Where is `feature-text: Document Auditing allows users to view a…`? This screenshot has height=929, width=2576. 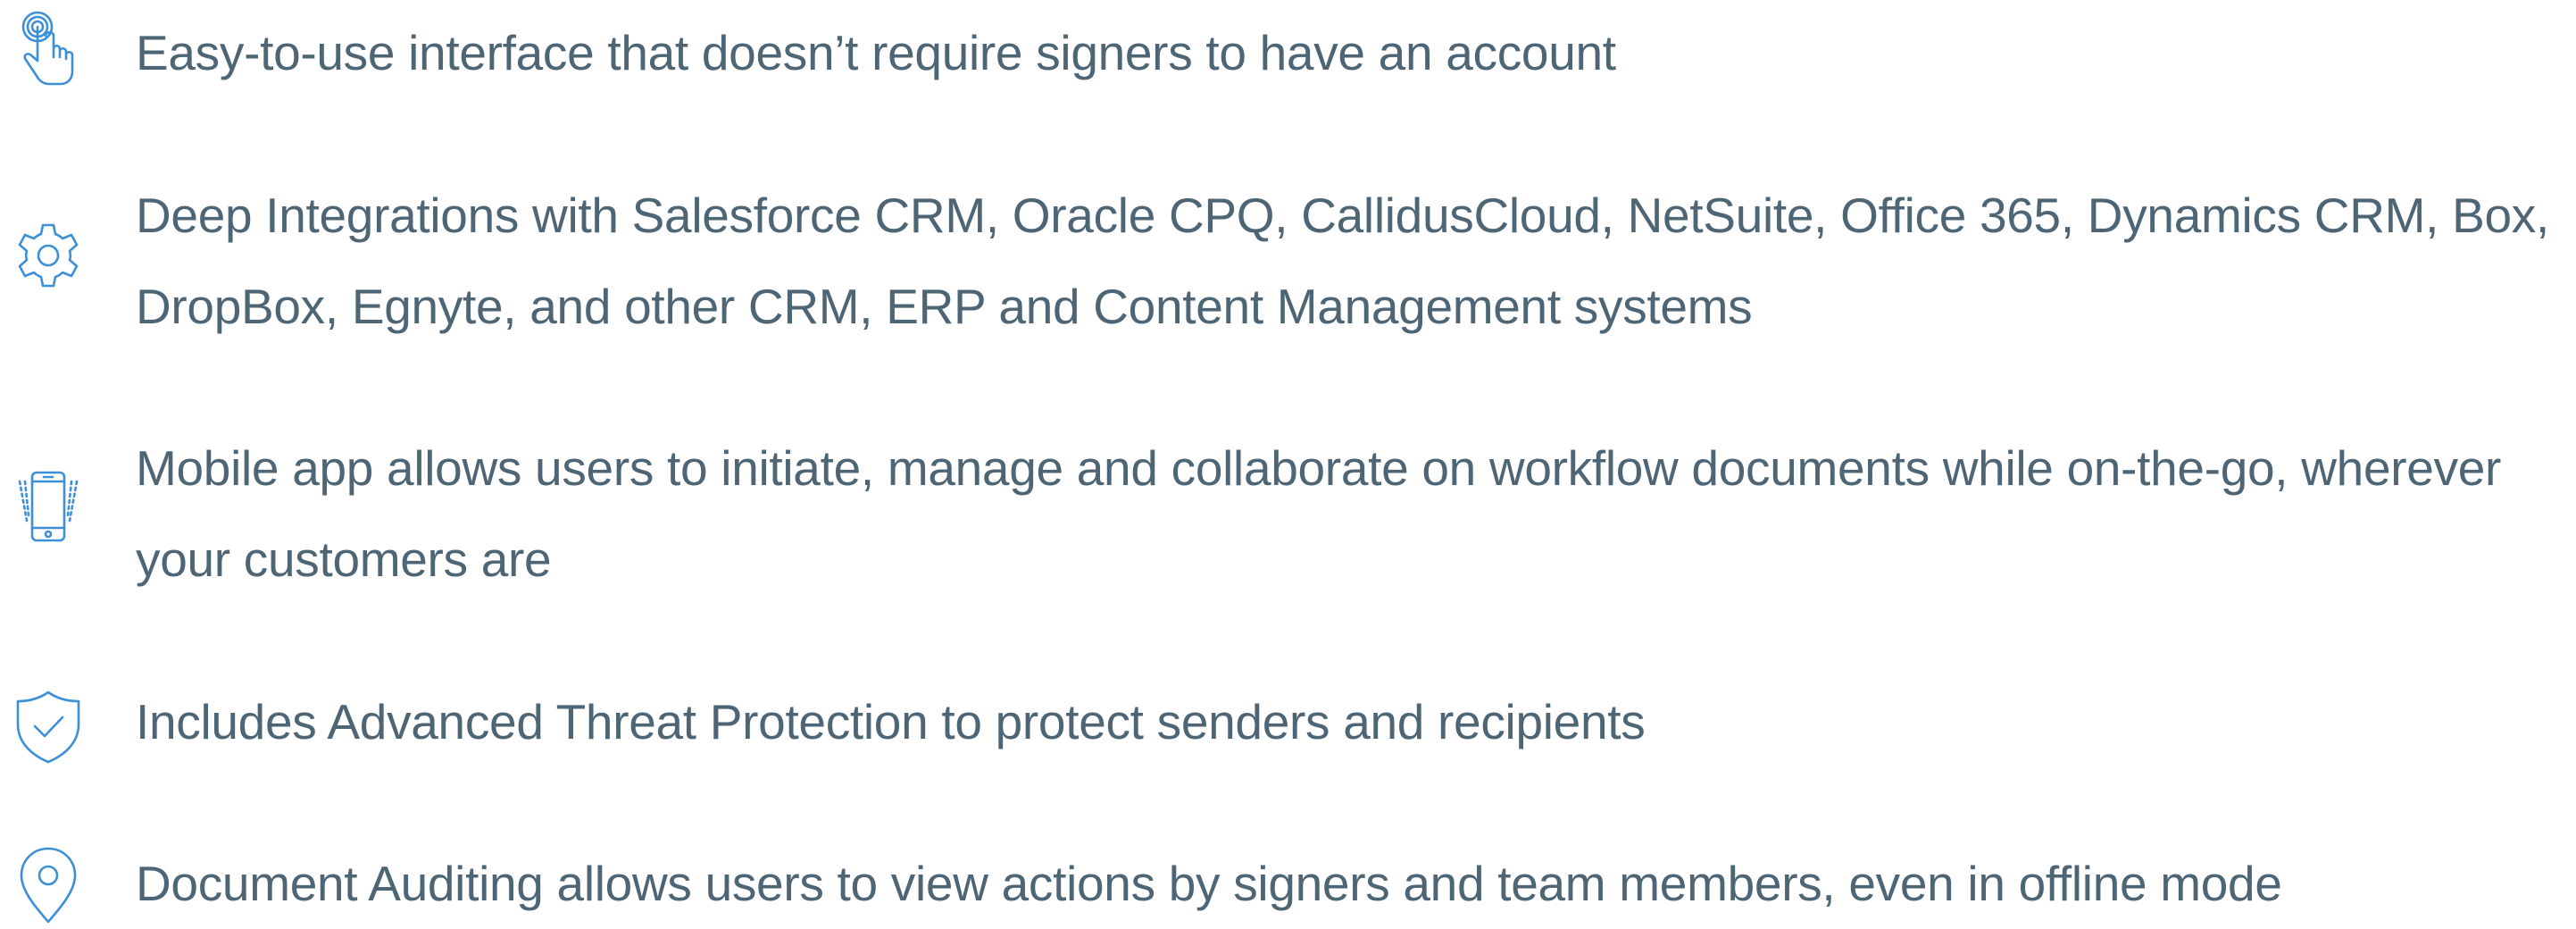
feature-text: Document Auditing allows users to view a… is located at coordinates (1356, 883).